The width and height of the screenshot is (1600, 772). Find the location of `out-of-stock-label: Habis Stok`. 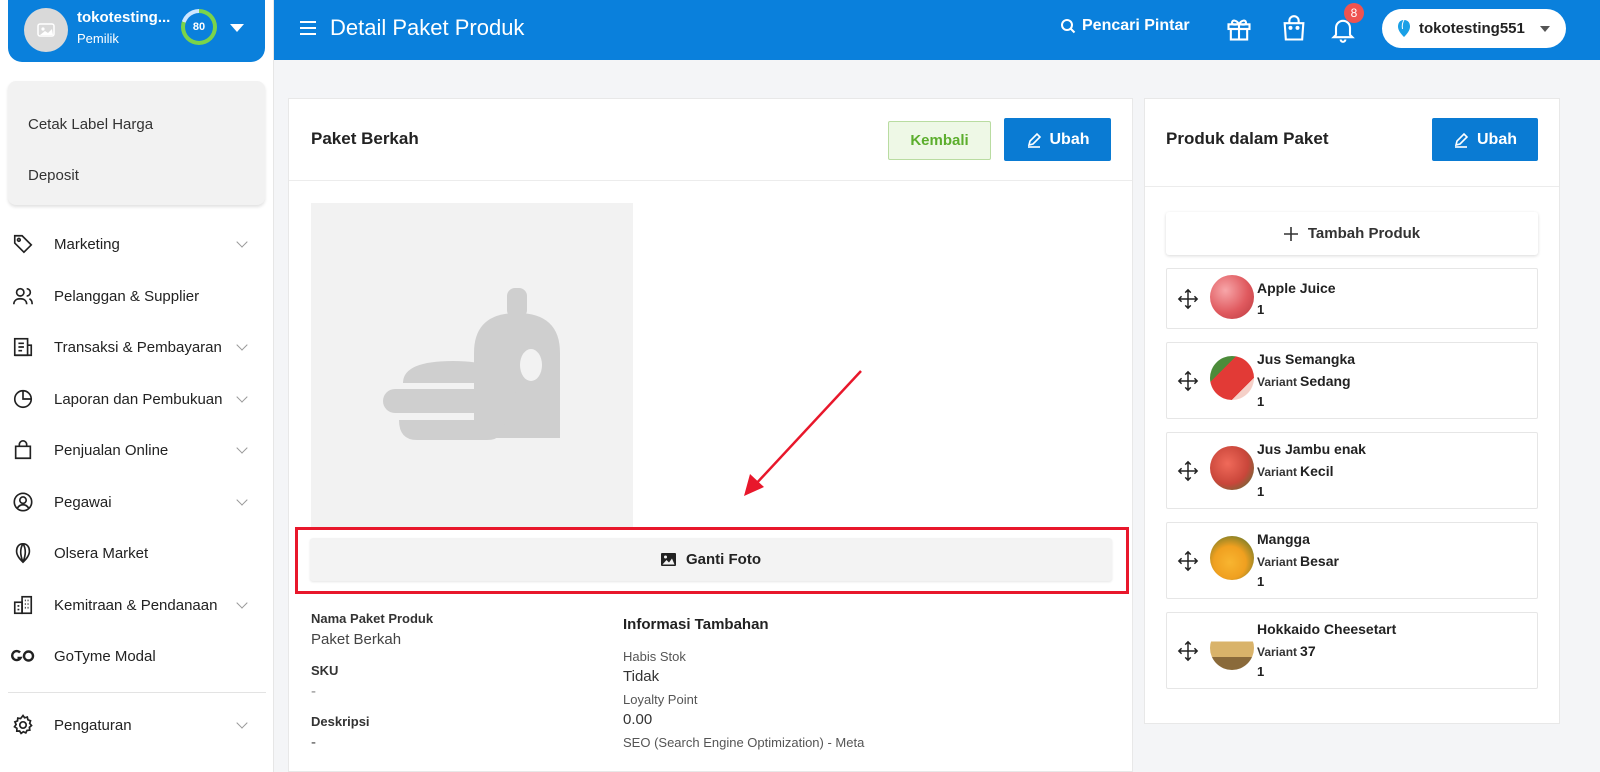

out-of-stock-label: Habis Stok is located at coordinates (654, 656).